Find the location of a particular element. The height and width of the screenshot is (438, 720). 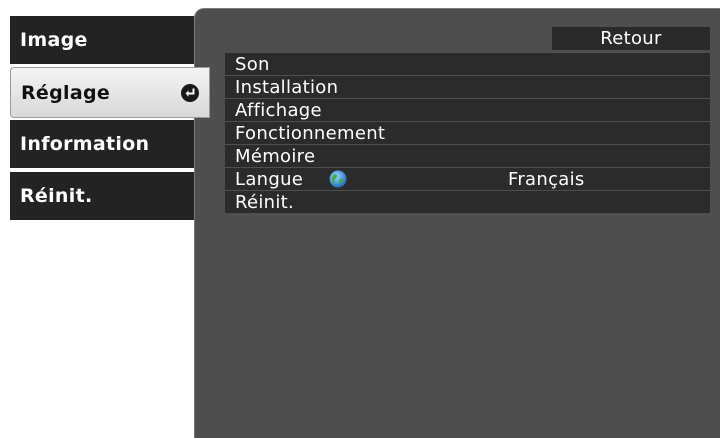

enter-arrow-icon is located at coordinates (190, 92).